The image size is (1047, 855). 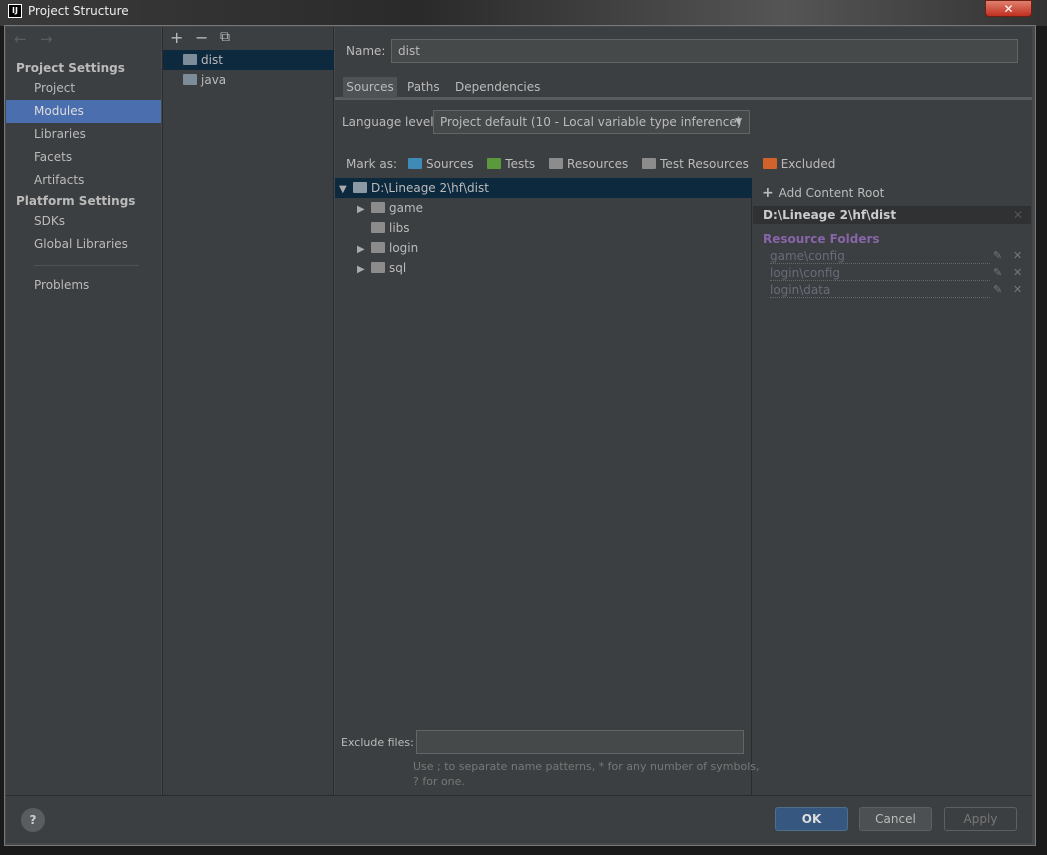 What do you see at coordinates (543, 208) in the screenshot?
I see `tree-node-game: ▶ game` at bounding box center [543, 208].